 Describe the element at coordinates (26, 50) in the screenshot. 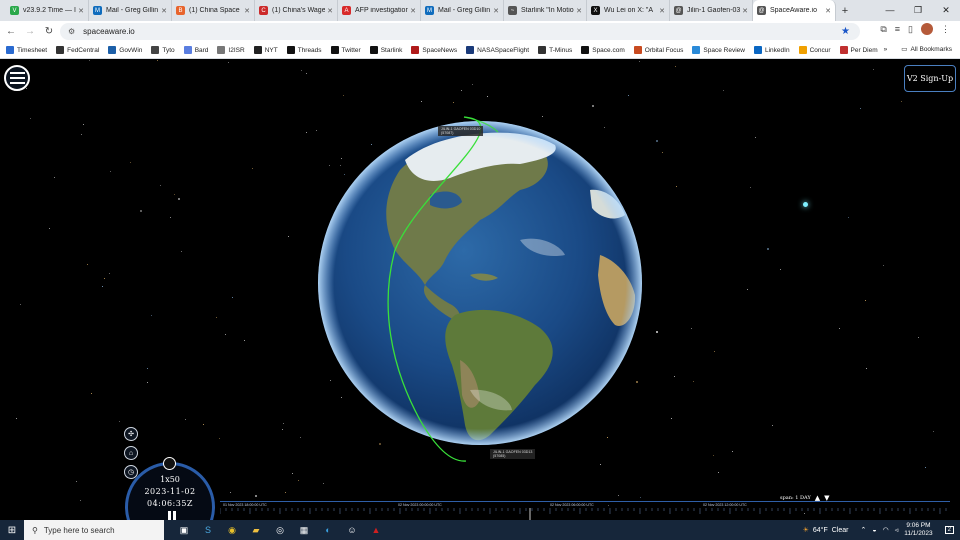

I see `bookmark-item: Timesheet` at that location.